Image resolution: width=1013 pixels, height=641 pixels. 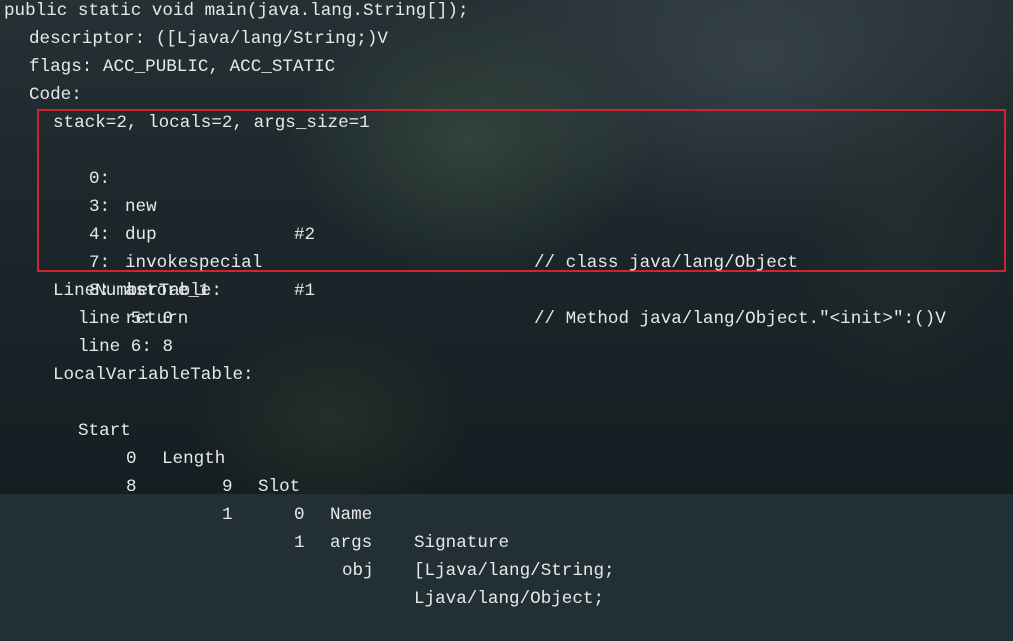 I want to click on line-number-entry: line 5: 0, so click(x=126, y=319).